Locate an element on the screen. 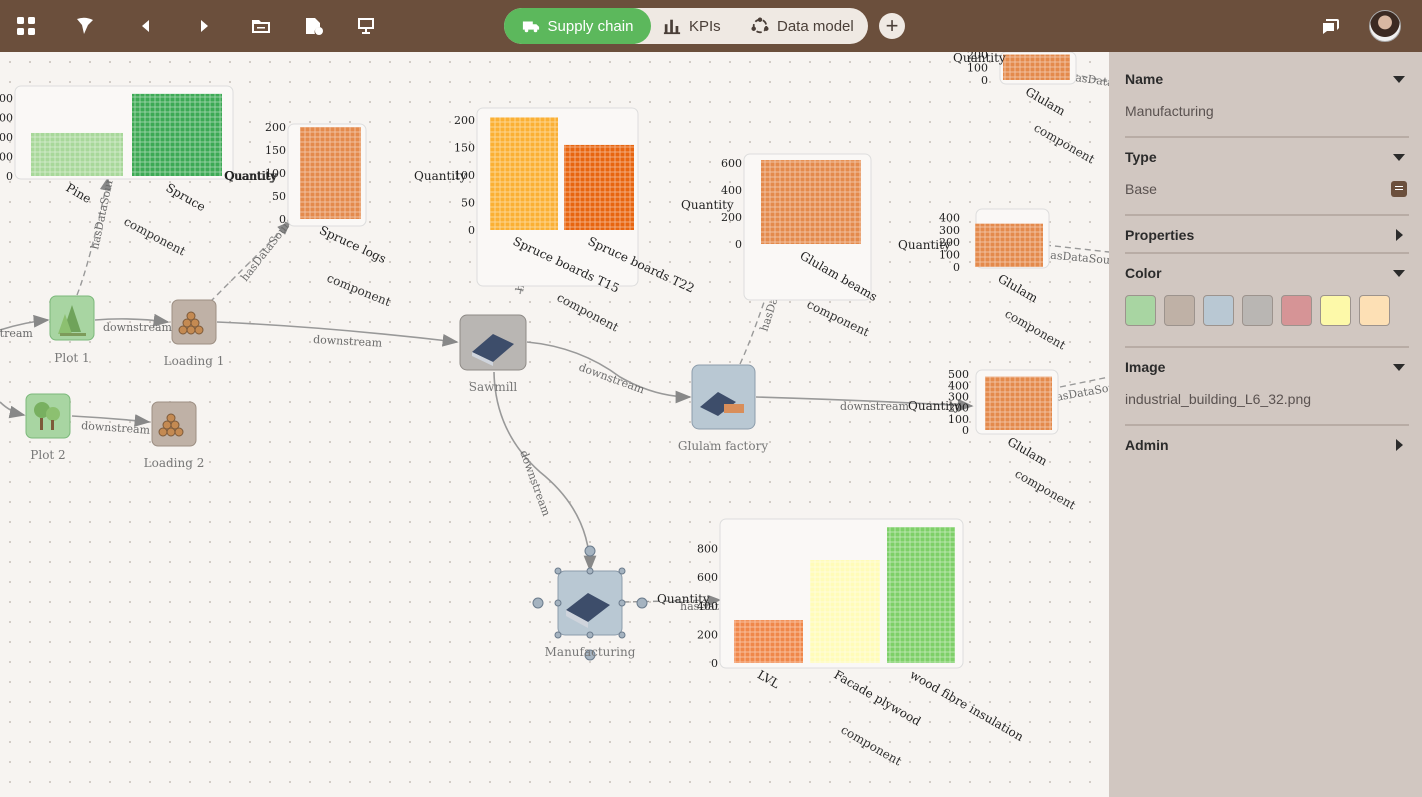 The width and height of the screenshot is (1422, 797). section-color-header: Color is located at coordinates (1267, 273).